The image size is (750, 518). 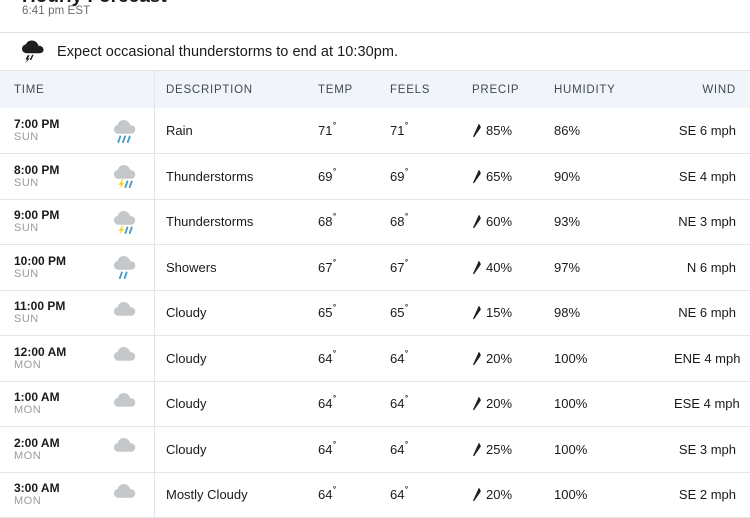 I want to click on cell-wind: SE 4 mph, so click(x=707, y=176).